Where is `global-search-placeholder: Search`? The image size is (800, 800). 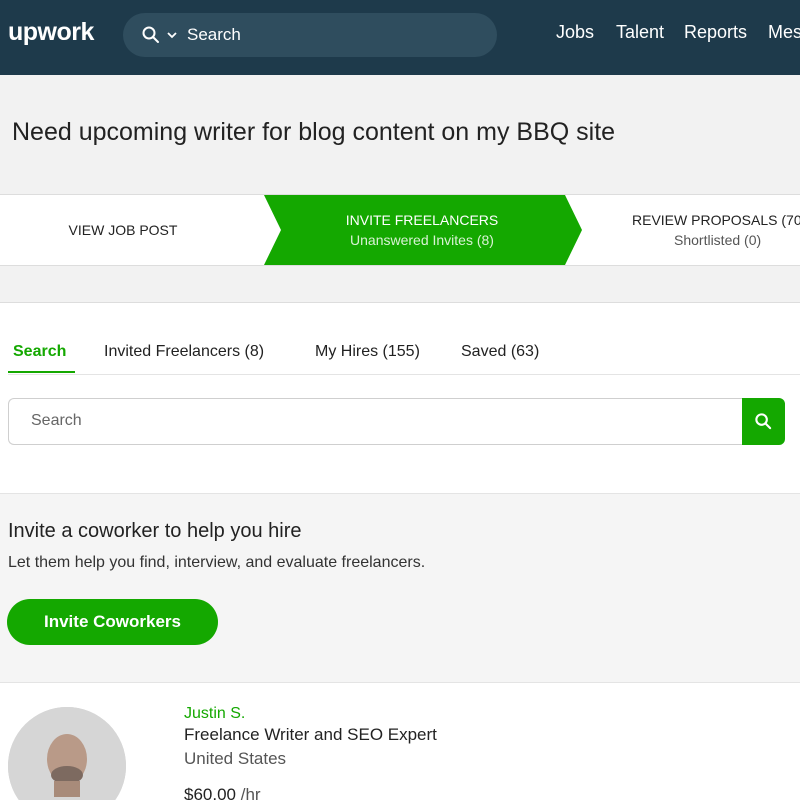 global-search-placeholder: Search is located at coordinates (214, 34).